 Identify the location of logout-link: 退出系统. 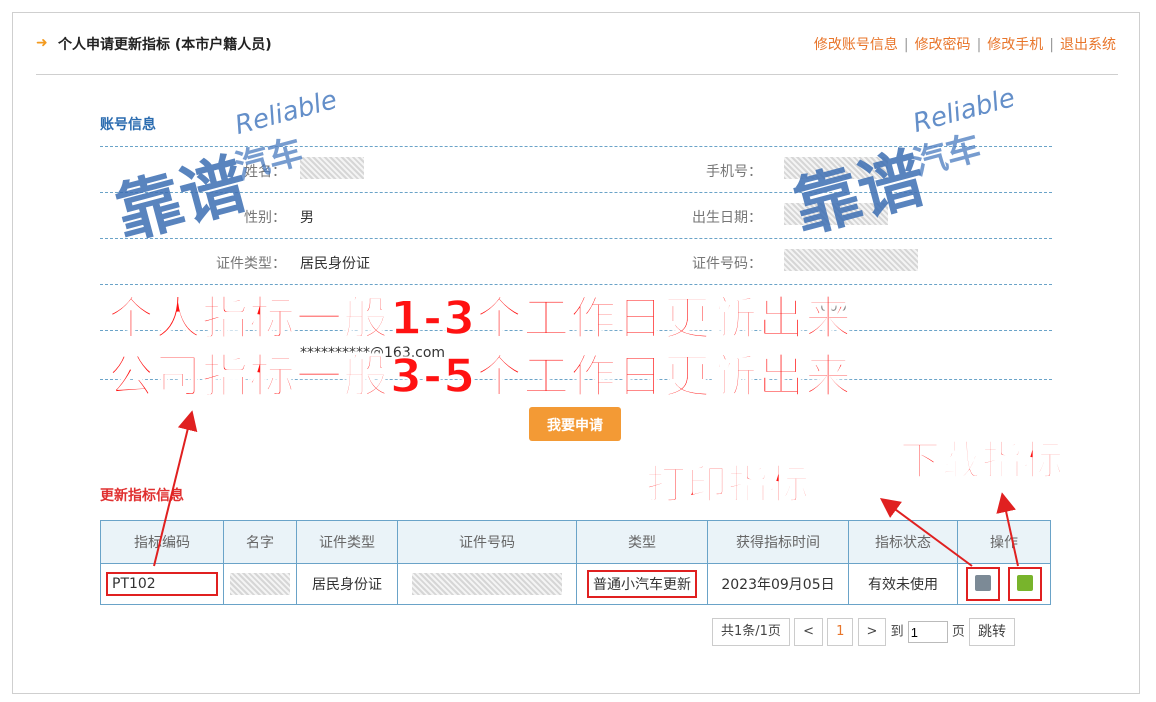
(1088, 45).